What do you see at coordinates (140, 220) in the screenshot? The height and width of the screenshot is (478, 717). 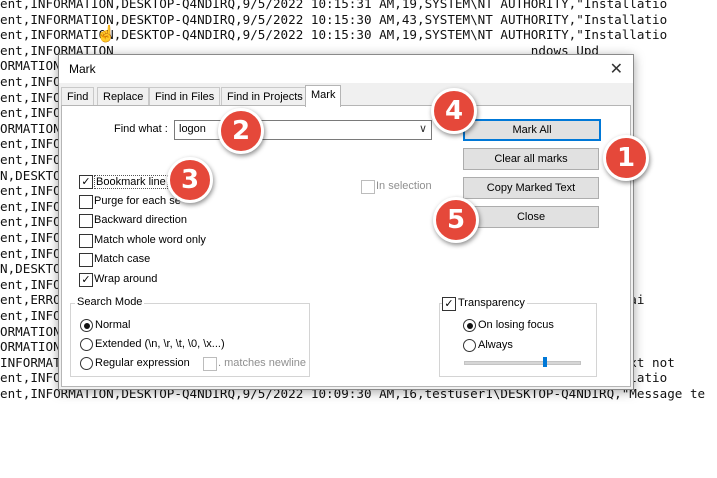 I see `backward-direction-label: Backward direction` at bounding box center [140, 220].